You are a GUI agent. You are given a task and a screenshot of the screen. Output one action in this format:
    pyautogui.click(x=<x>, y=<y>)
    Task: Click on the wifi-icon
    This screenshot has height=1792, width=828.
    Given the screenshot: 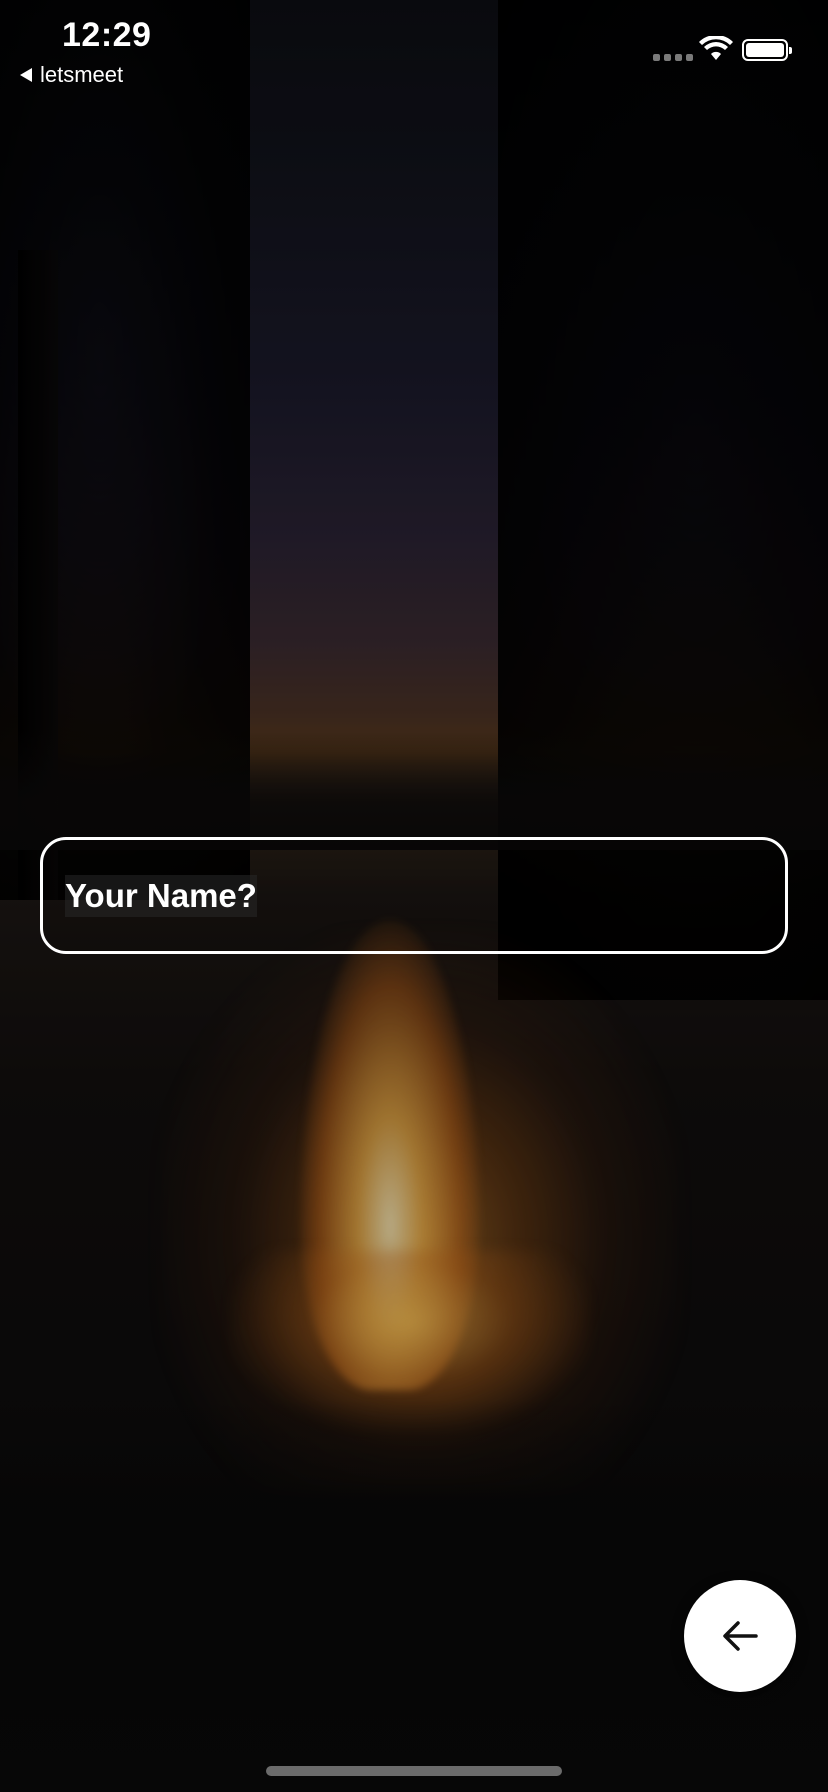 What is the action you would take?
    pyautogui.click(x=716, y=48)
    